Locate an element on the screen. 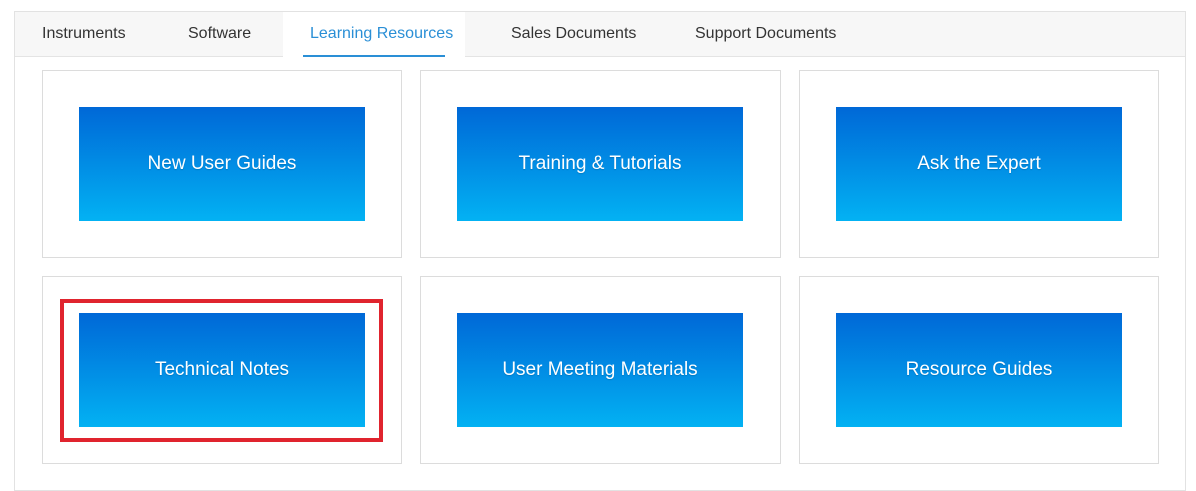 This screenshot has height=491, width=1196. resource-guides-label: Resource Guides is located at coordinates (979, 369).